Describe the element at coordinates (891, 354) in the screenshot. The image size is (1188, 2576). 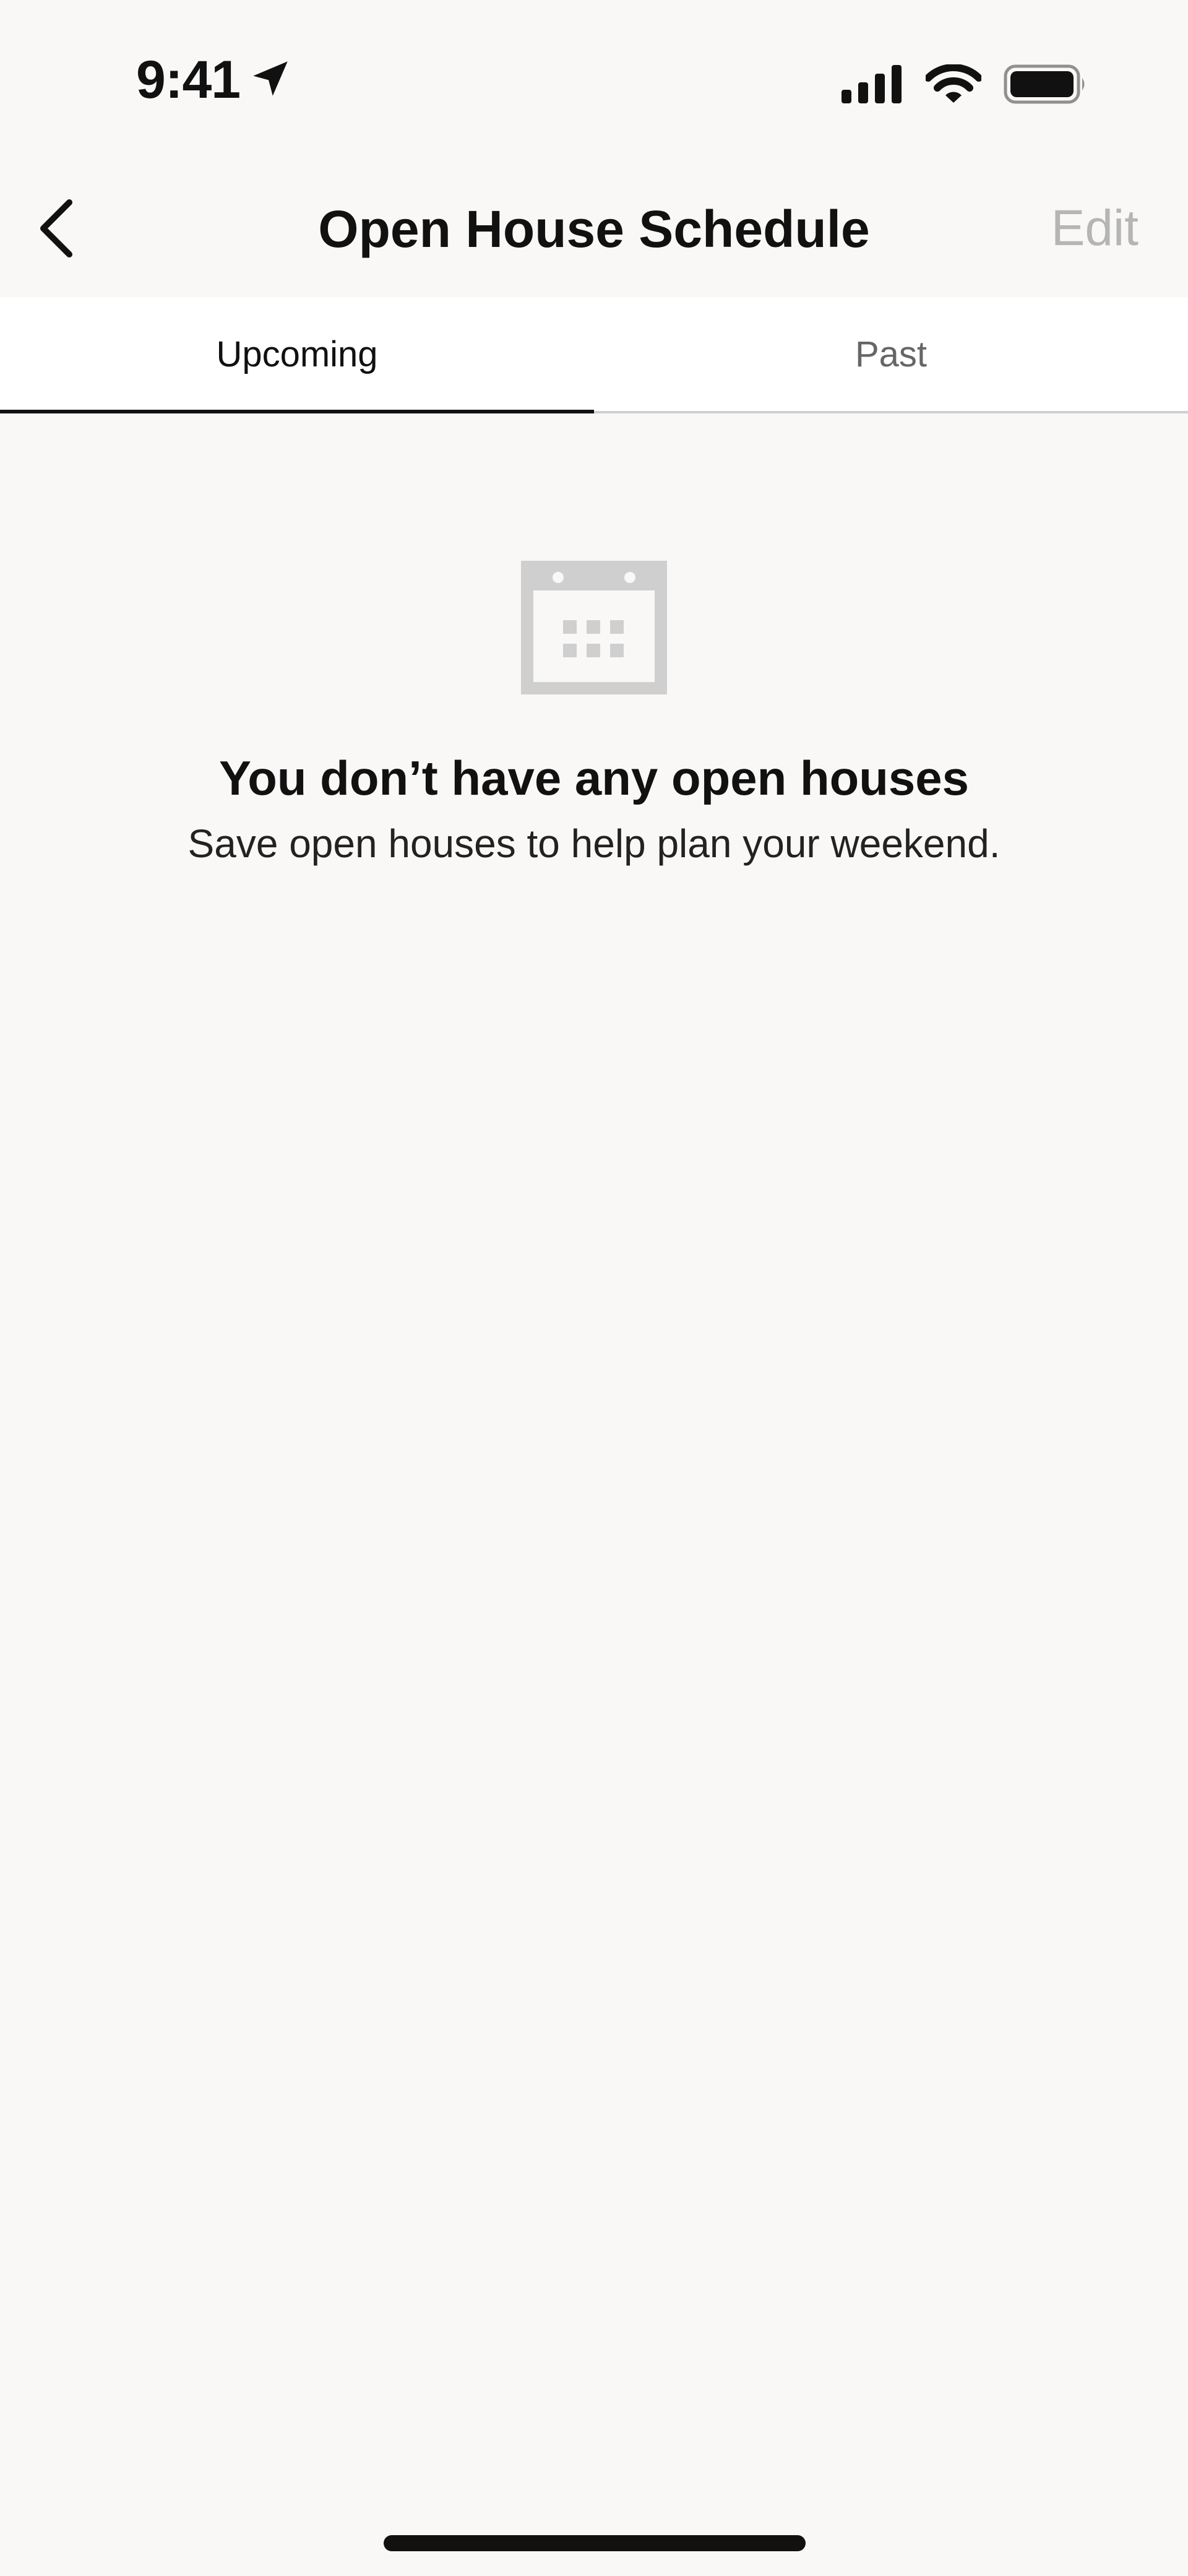
I see `tab-past: Past` at that location.